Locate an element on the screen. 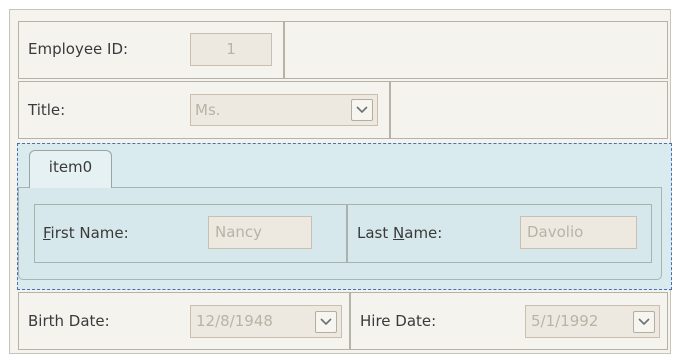  birth-date-picker: 12/8/1948 is located at coordinates (266, 321).